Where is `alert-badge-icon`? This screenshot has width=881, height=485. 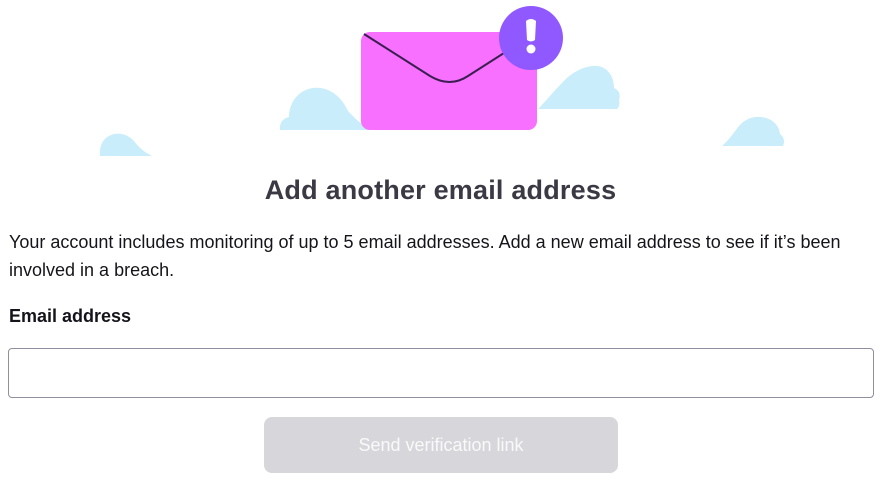 alert-badge-icon is located at coordinates (531, 38).